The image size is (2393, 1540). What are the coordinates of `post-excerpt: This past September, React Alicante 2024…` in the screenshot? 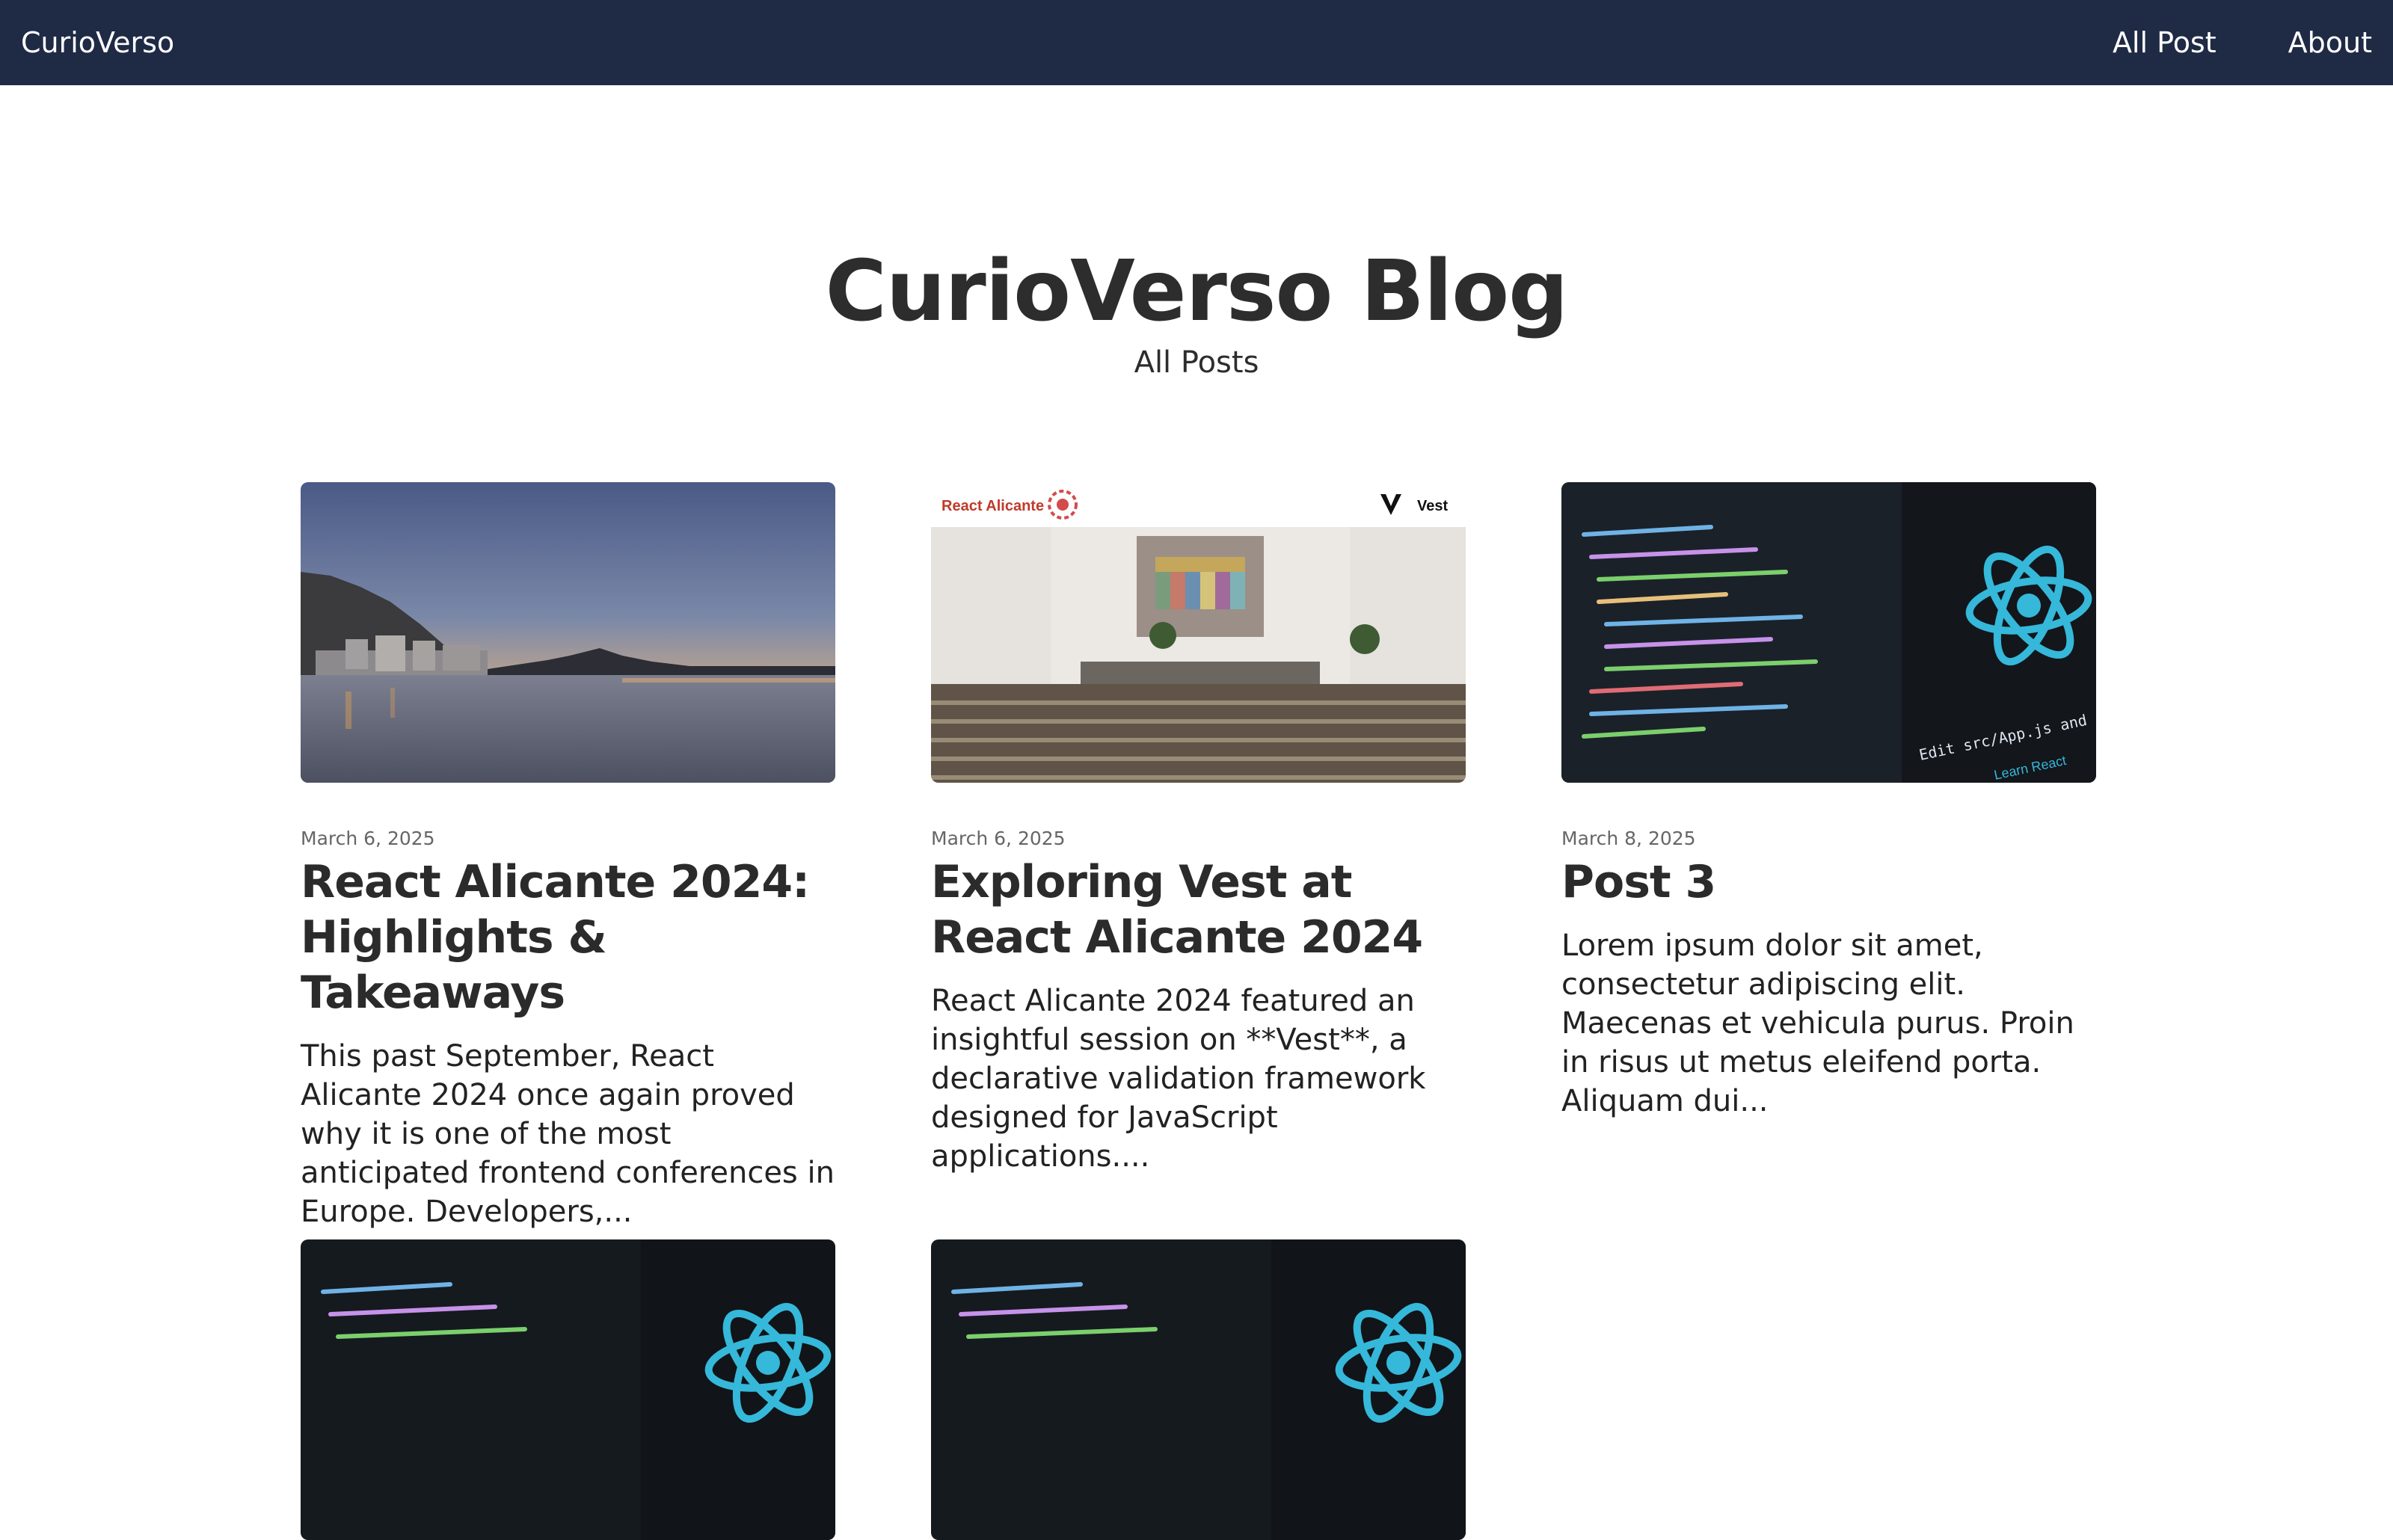 It's located at (568, 1134).